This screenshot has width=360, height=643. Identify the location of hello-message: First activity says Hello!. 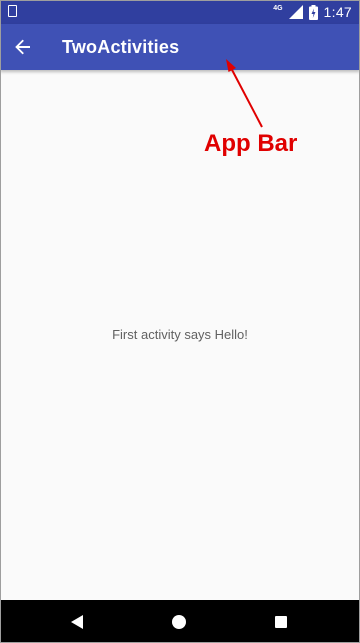
(180, 334).